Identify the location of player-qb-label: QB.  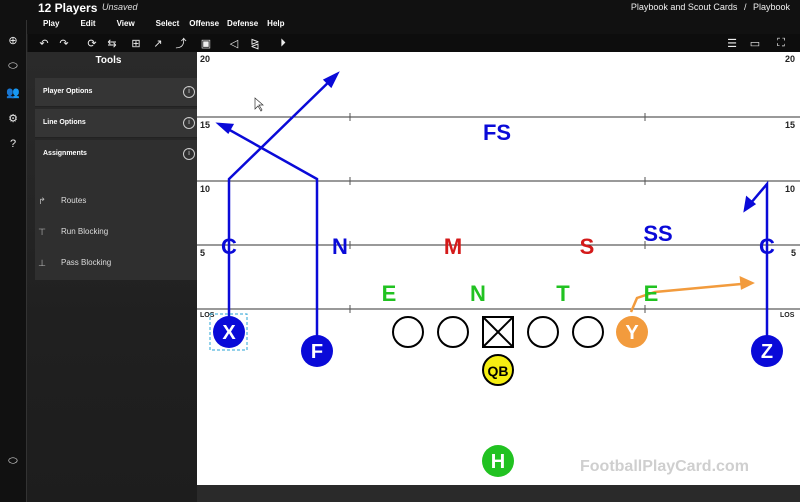
(498, 371).